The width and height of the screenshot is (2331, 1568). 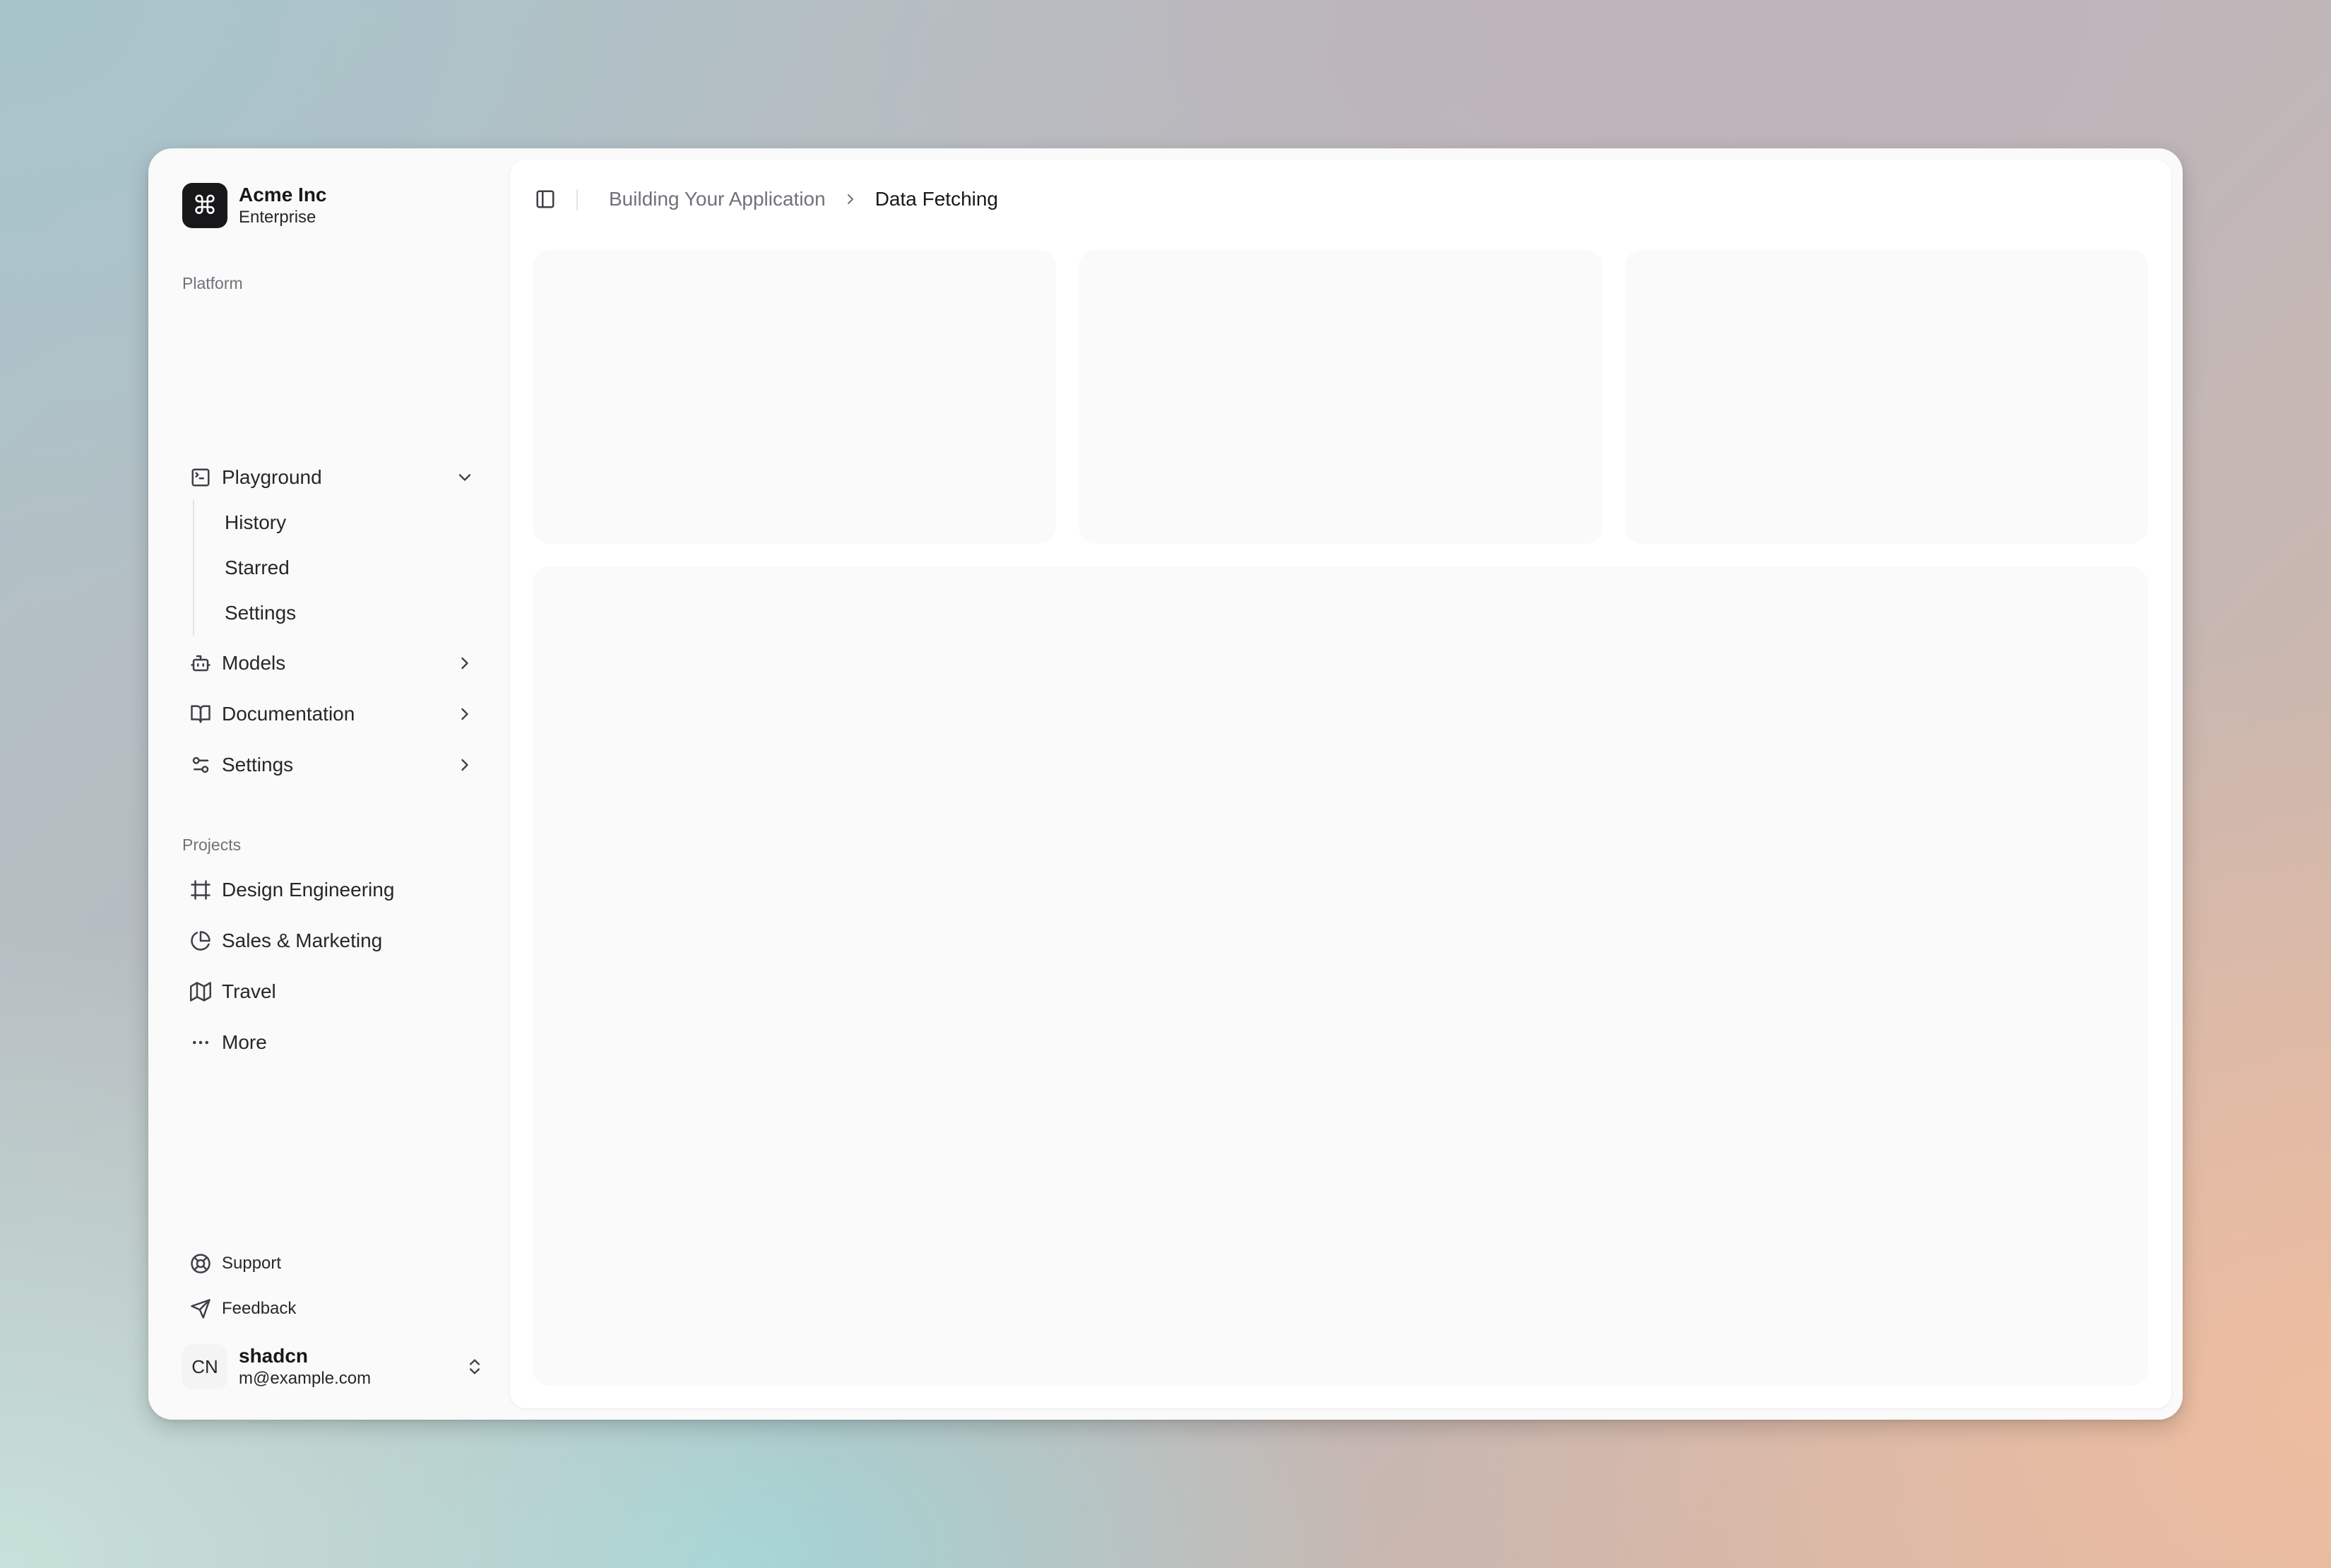 I want to click on sidebar-item-label: Feedback, so click(x=259, y=1308).